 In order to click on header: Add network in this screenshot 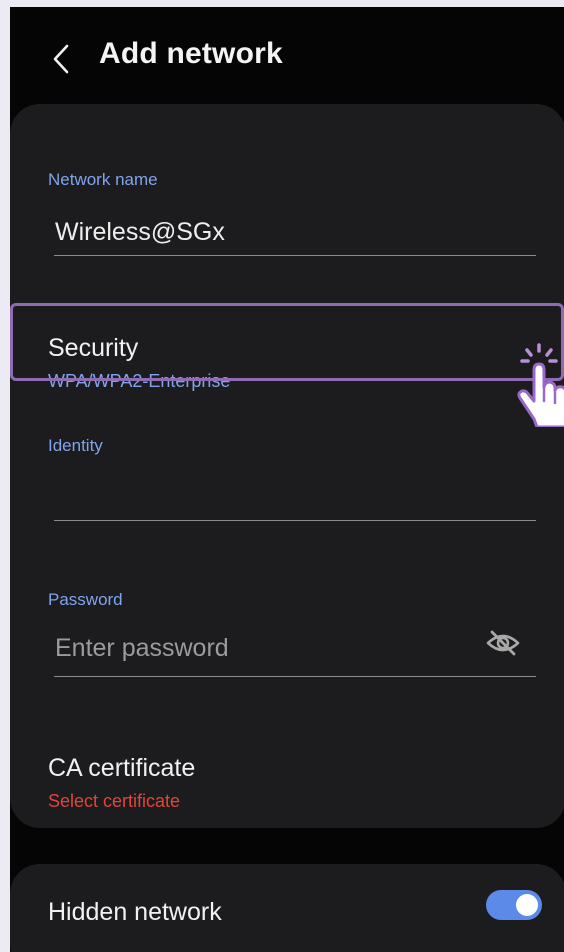, I will do `click(287, 54)`.